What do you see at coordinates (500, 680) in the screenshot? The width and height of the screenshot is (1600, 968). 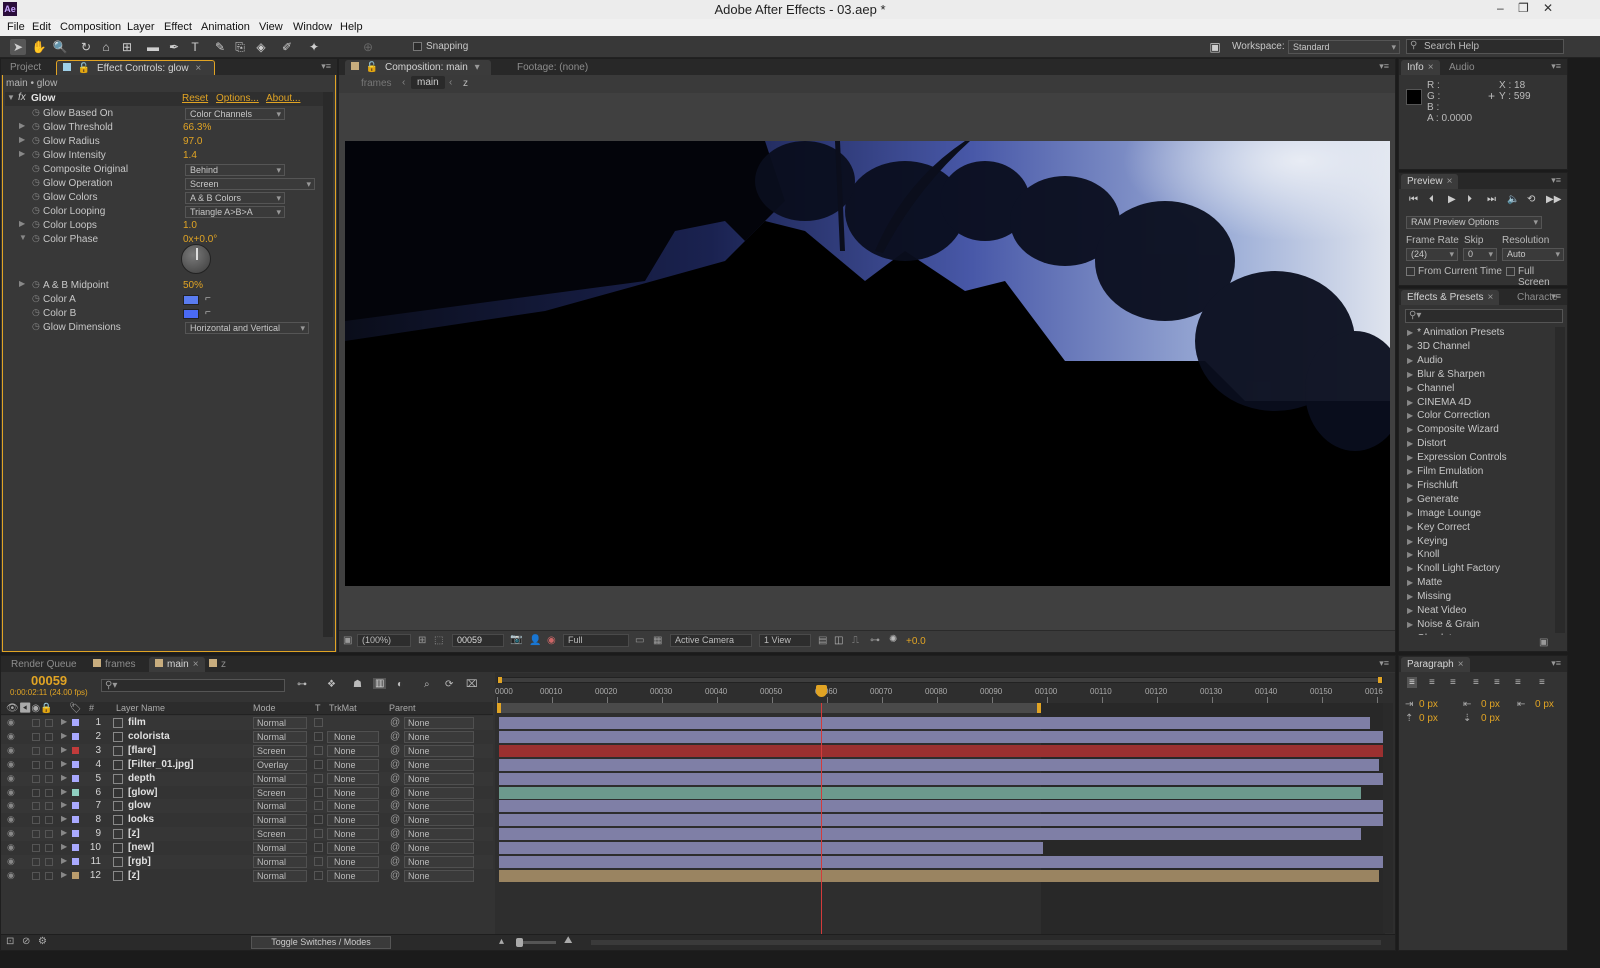 I see `navigator-start-handle` at bounding box center [500, 680].